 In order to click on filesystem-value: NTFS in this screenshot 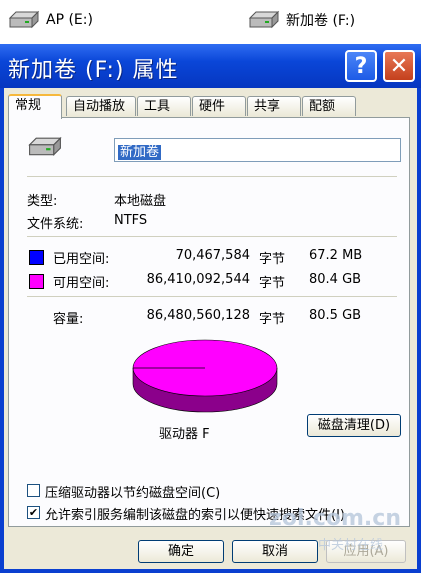, I will do `click(131, 220)`.